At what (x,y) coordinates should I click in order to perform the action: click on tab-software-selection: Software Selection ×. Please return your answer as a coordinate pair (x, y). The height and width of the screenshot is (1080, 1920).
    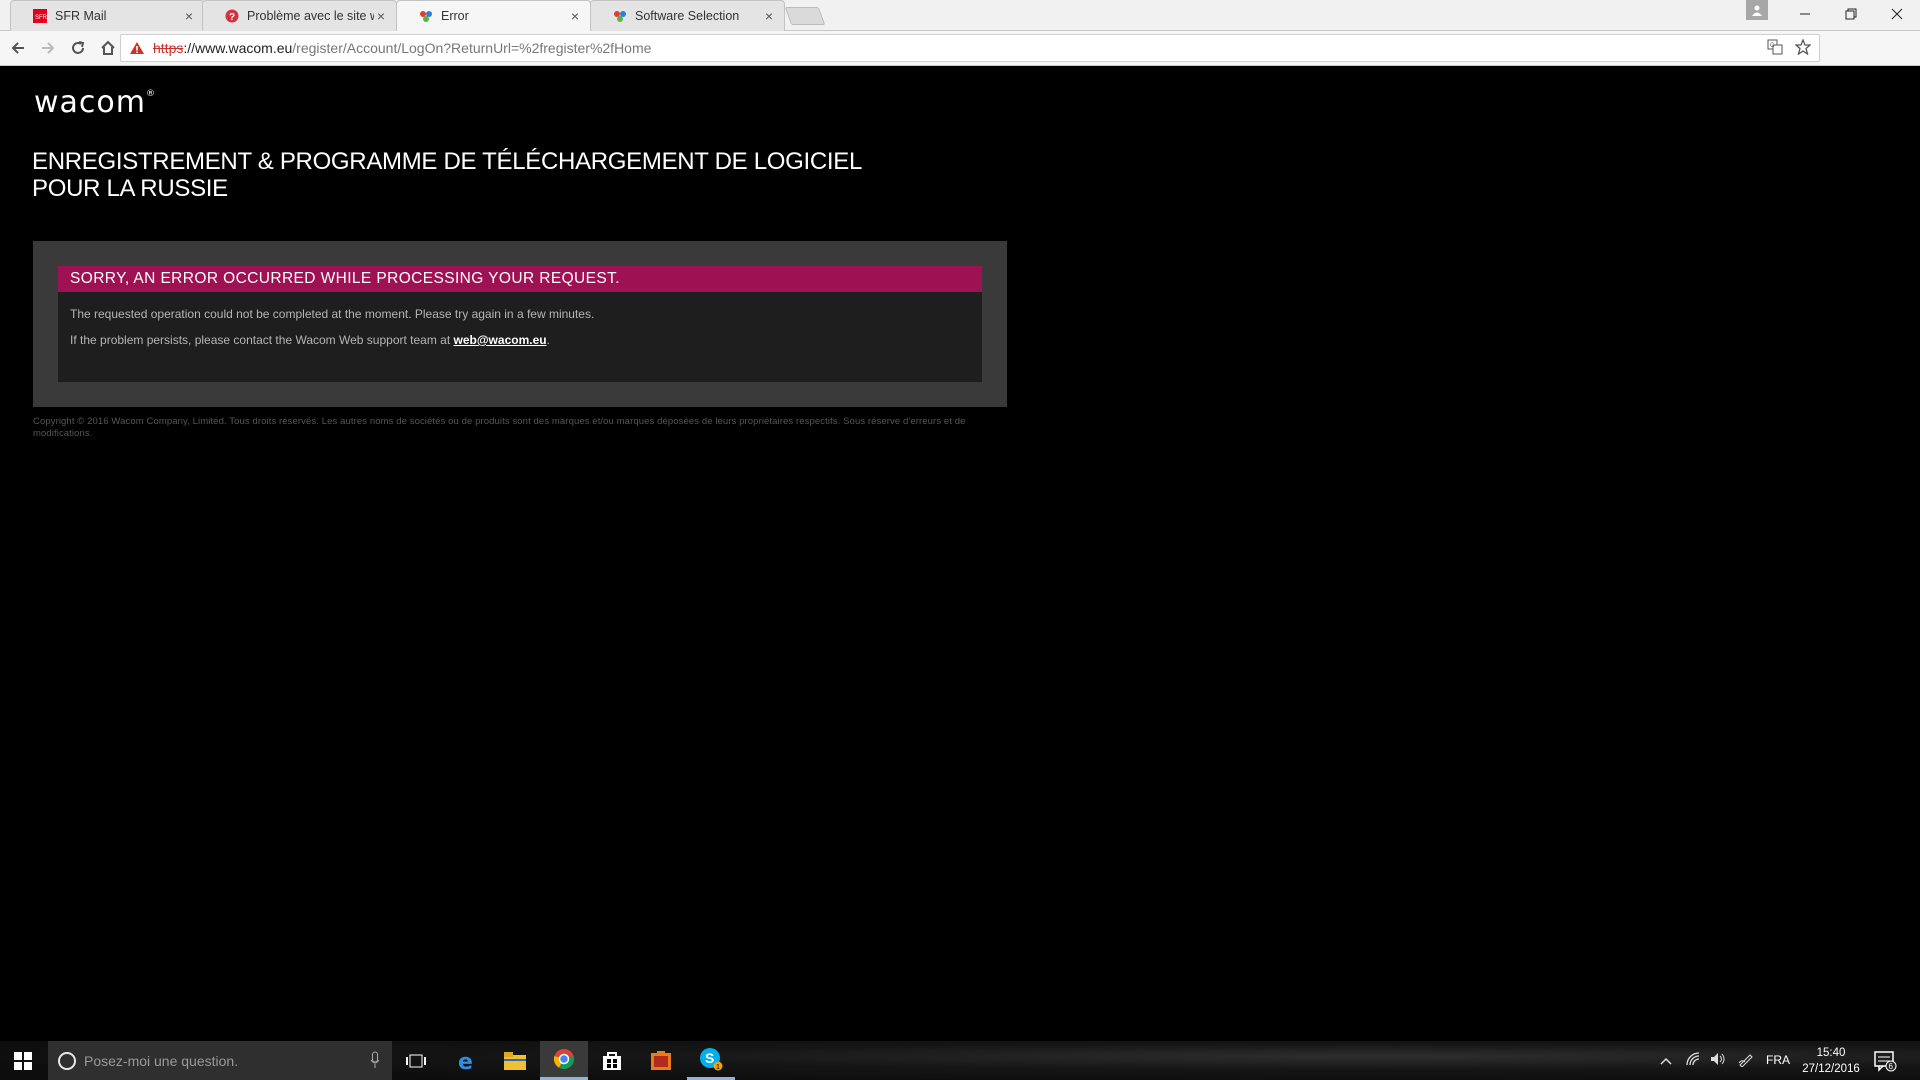
    Looking at the image, I should click on (687, 15).